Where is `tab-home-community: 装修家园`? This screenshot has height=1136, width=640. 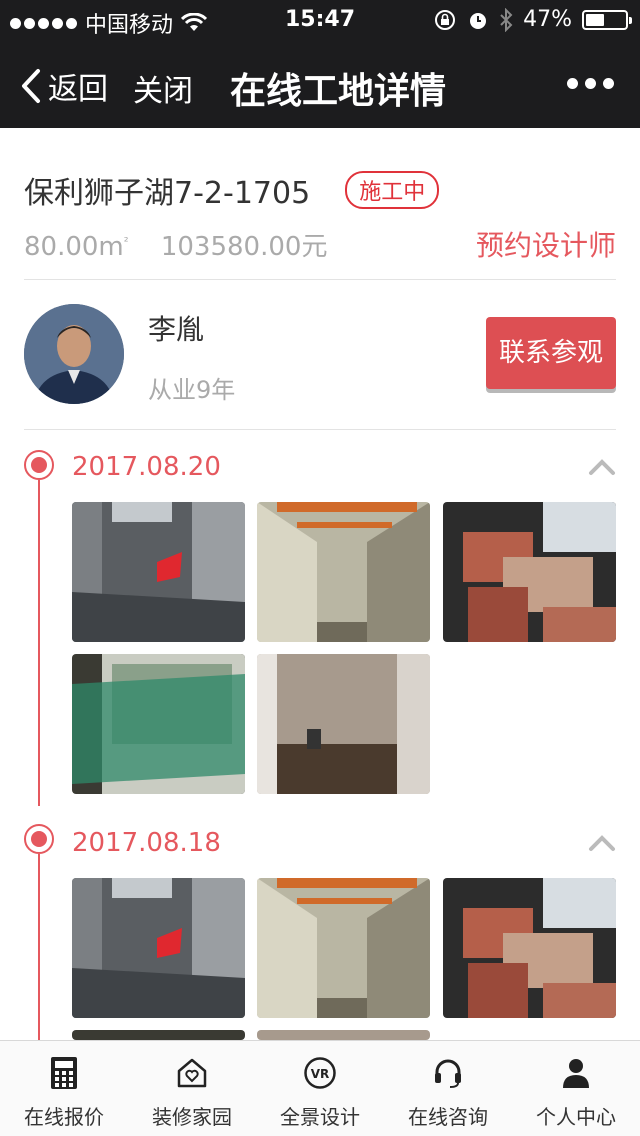
tab-home-community: 装修家园 is located at coordinates (192, 1088).